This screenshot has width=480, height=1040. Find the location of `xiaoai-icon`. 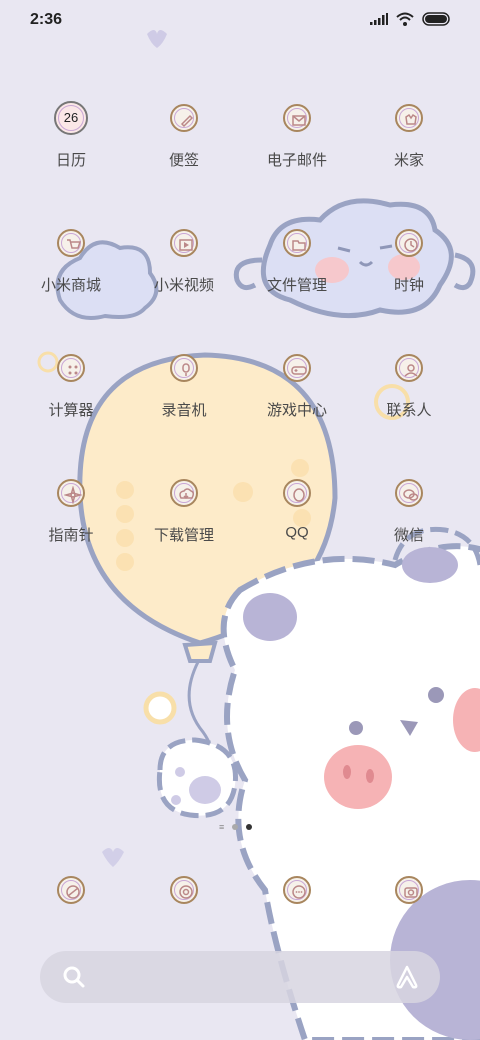

xiaoai-icon is located at coordinates (407, 977).